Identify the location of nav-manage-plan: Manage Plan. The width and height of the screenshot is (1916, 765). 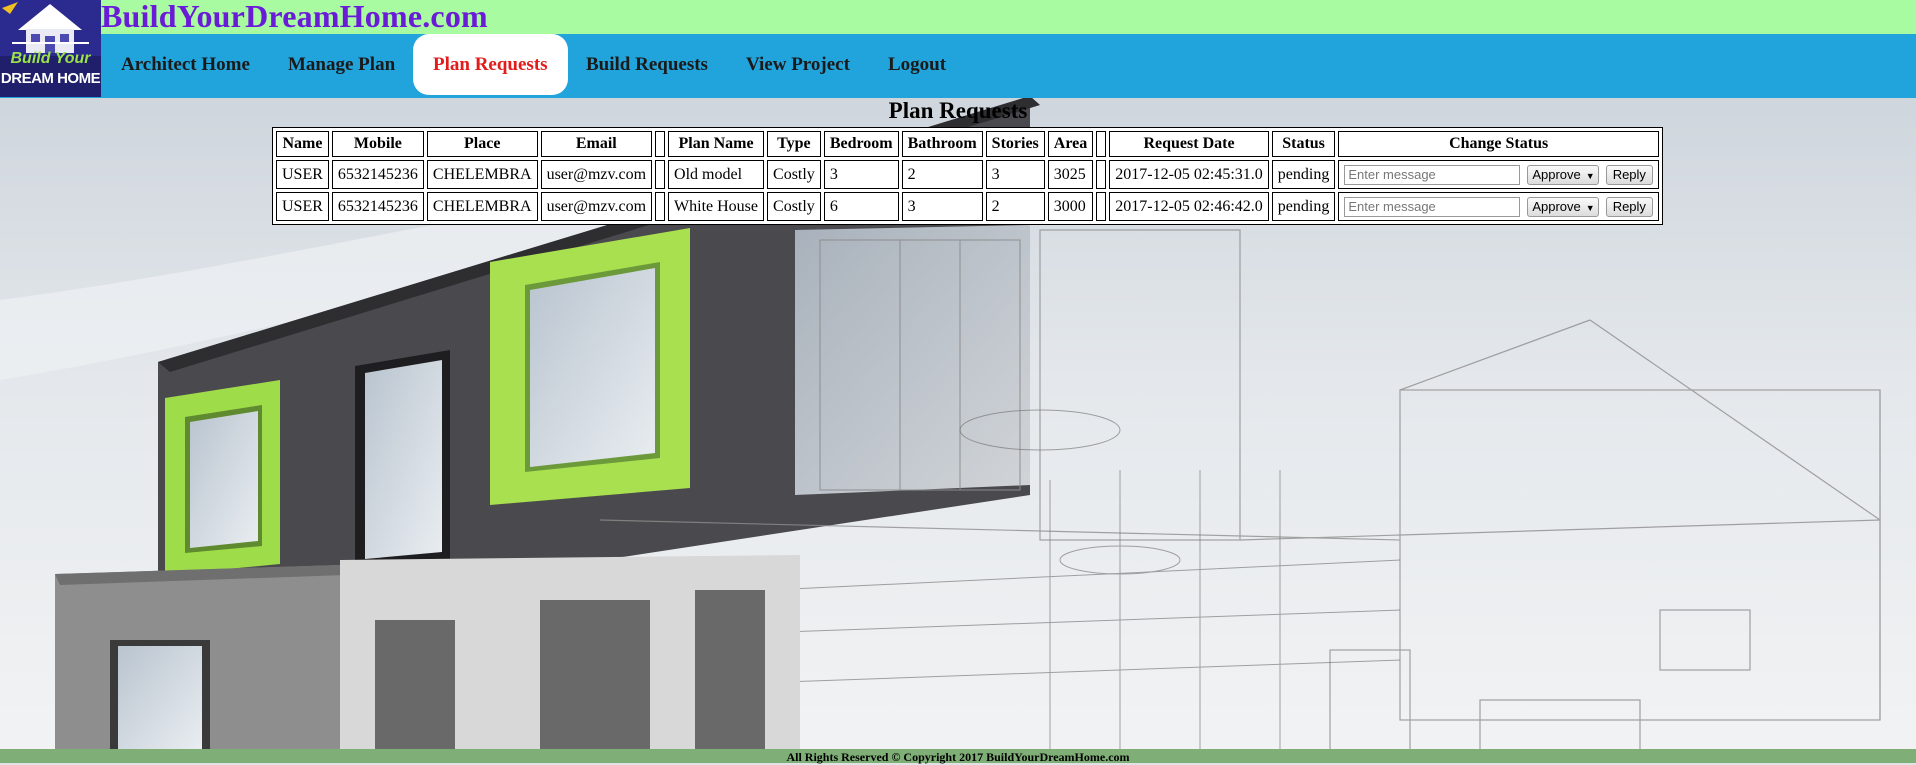
(341, 66).